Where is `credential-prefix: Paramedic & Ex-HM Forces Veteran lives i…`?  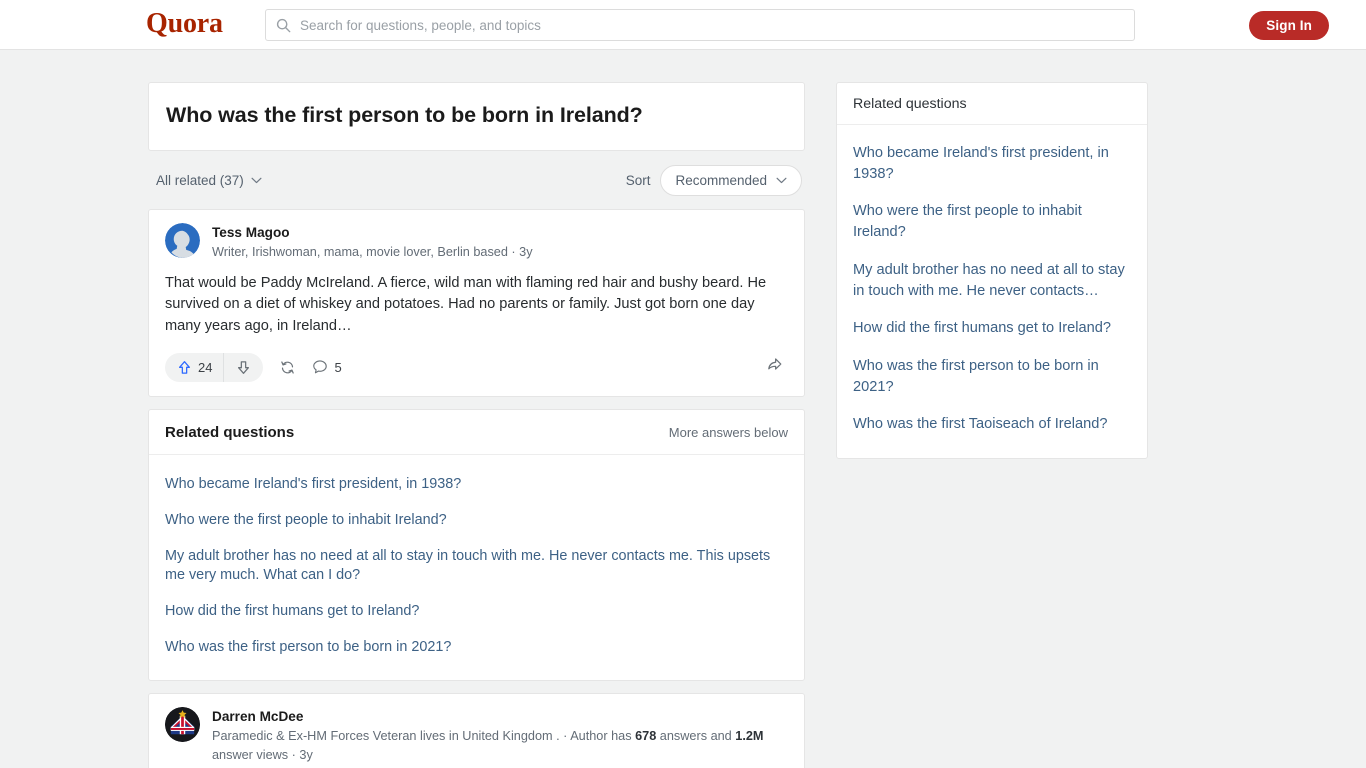
credential-prefix: Paramedic & Ex-HM Forces Veteran lives i… is located at coordinates (424, 736).